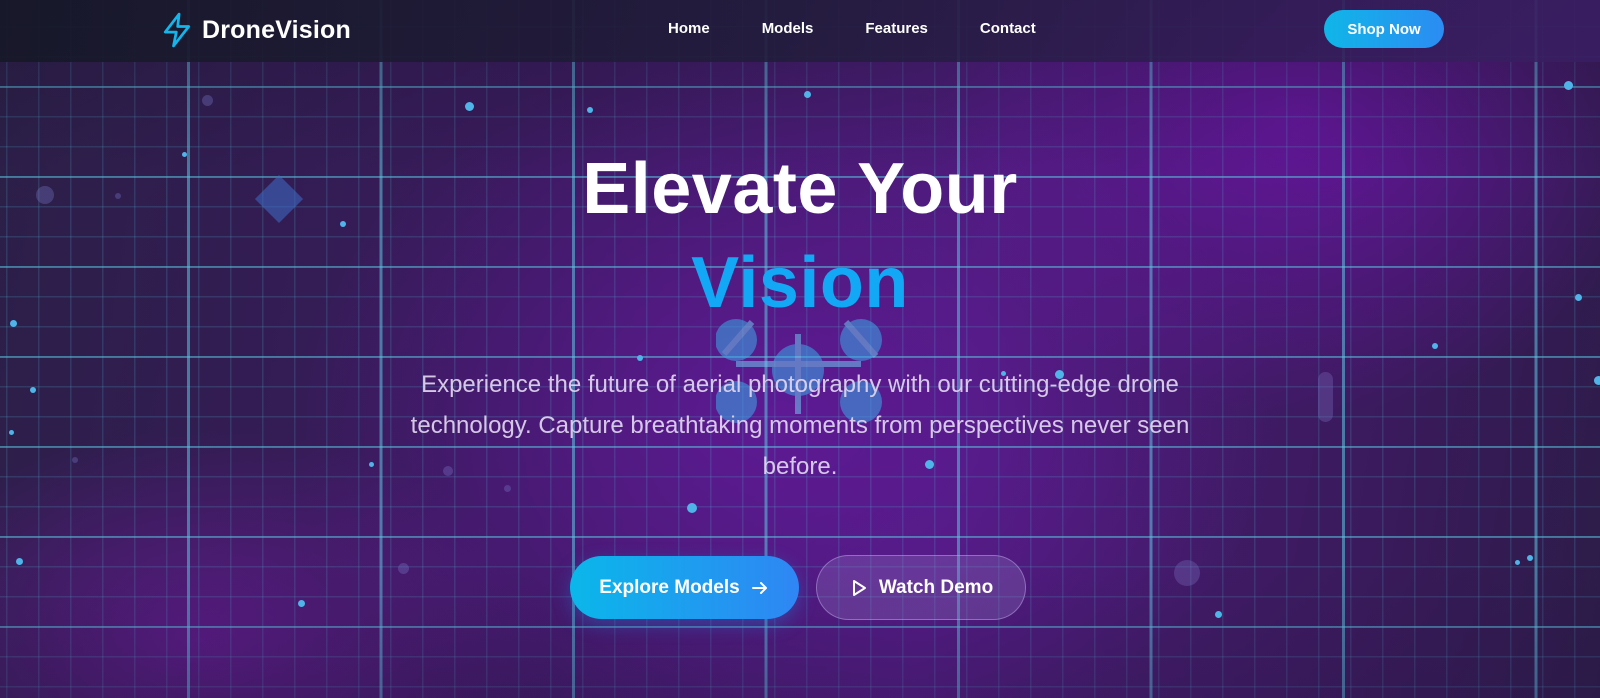 This screenshot has height=698, width=1600. I want to click on decorative-pill, so click(1325, 397).